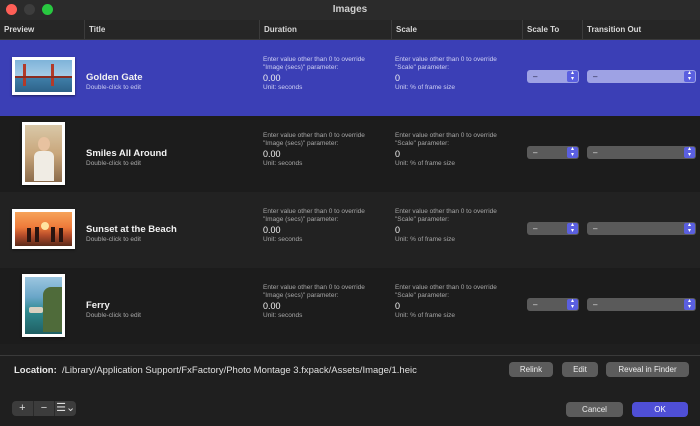  What do you see at coordinates (350, 355) in the screenshot?
I see `footer-divider` at bounding box center [350, 355].